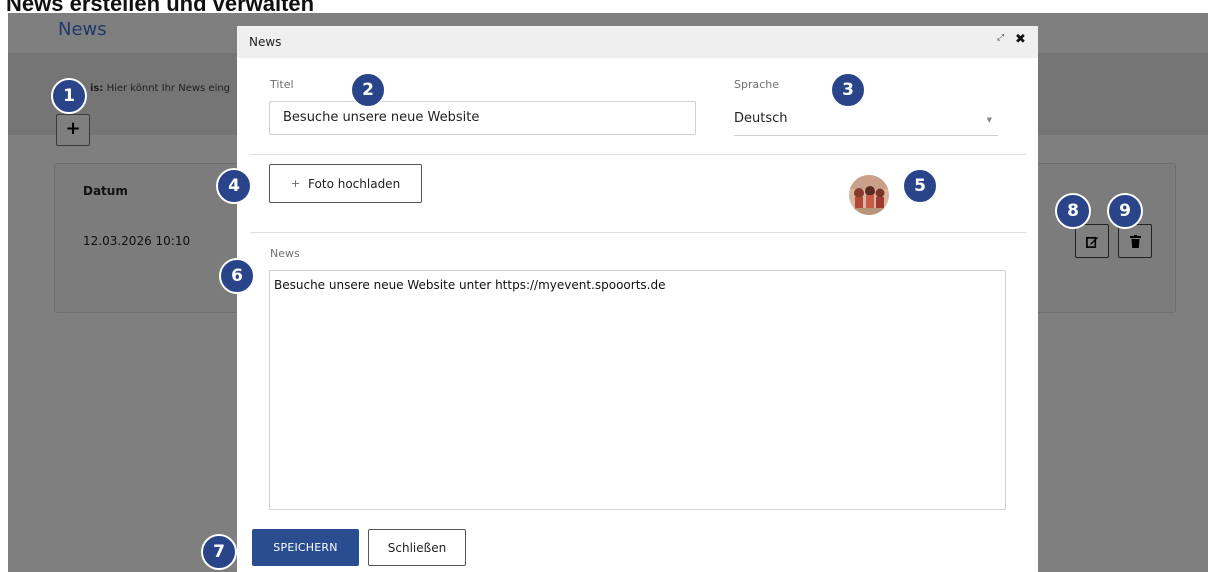 The width and height of the screenshot is (1208, 572). I want to click on callout-marker-8: 8, so click(1073, 211).